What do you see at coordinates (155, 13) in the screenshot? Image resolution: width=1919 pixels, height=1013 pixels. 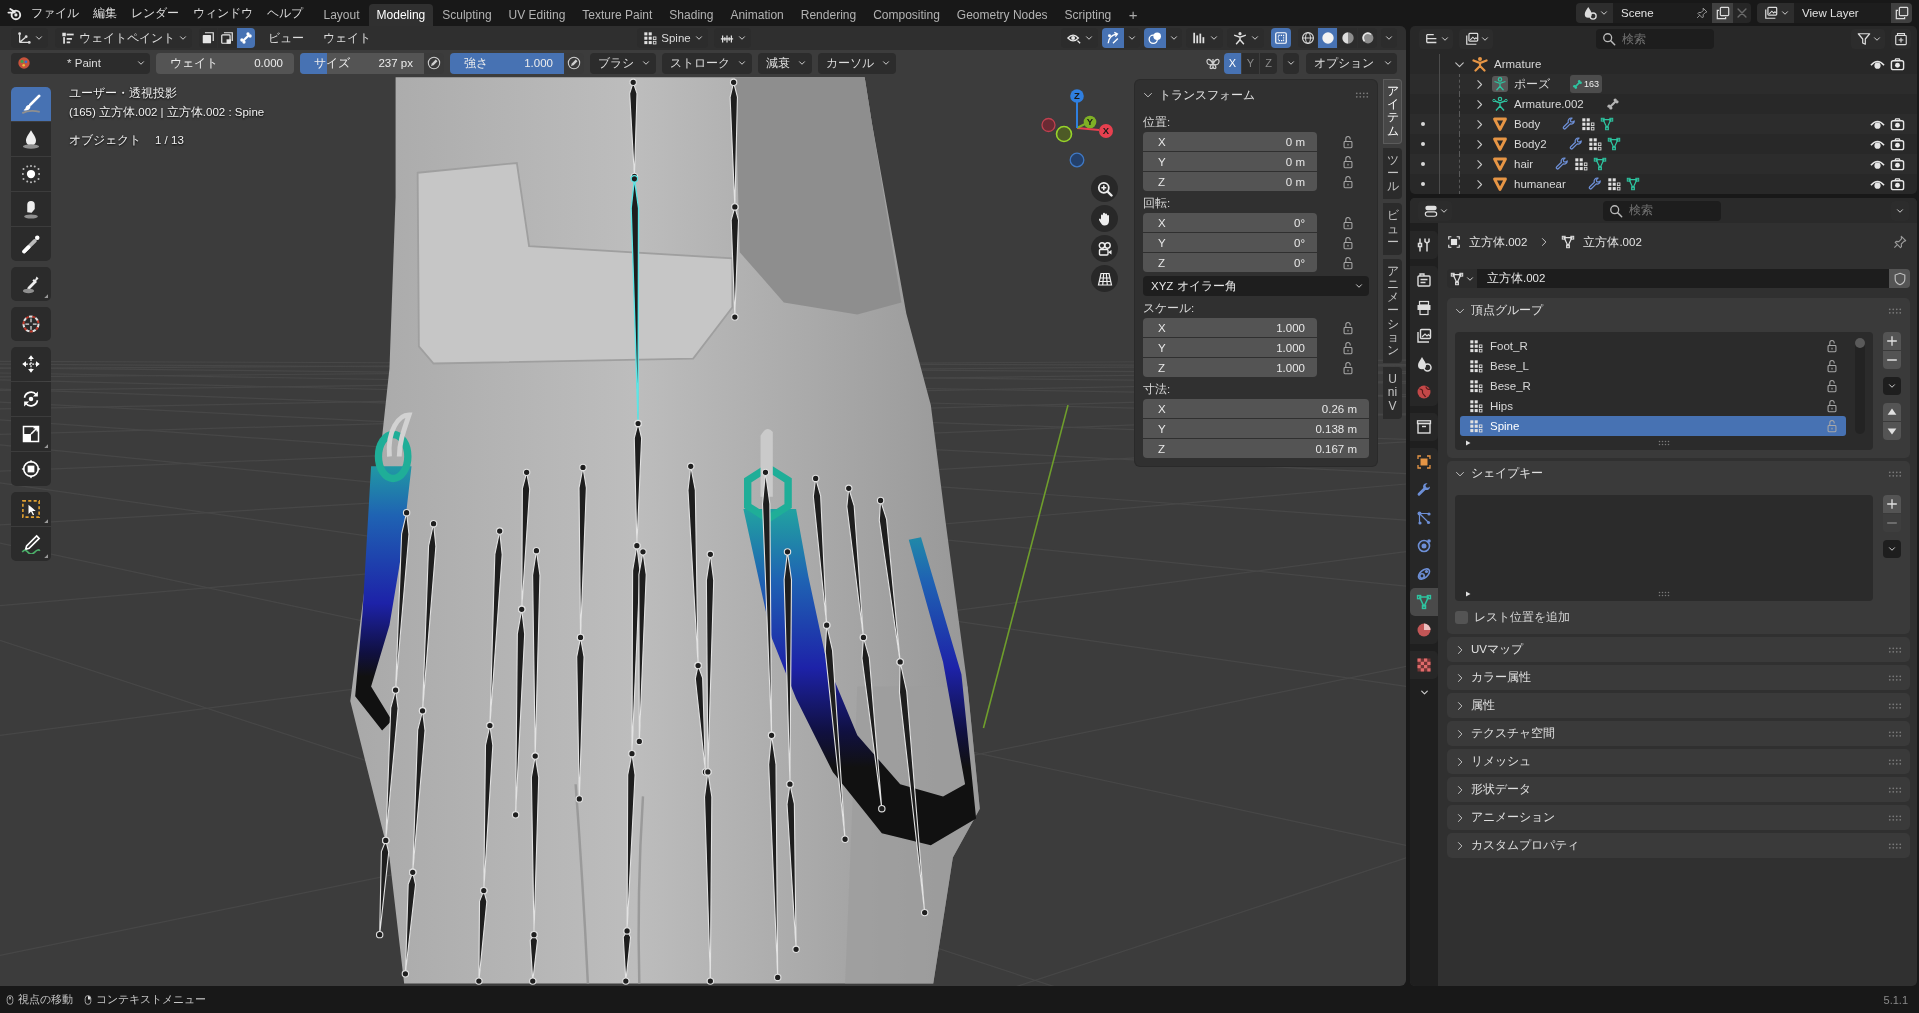 I see `menu-item: レンダー` at bounding box center [155, 13].